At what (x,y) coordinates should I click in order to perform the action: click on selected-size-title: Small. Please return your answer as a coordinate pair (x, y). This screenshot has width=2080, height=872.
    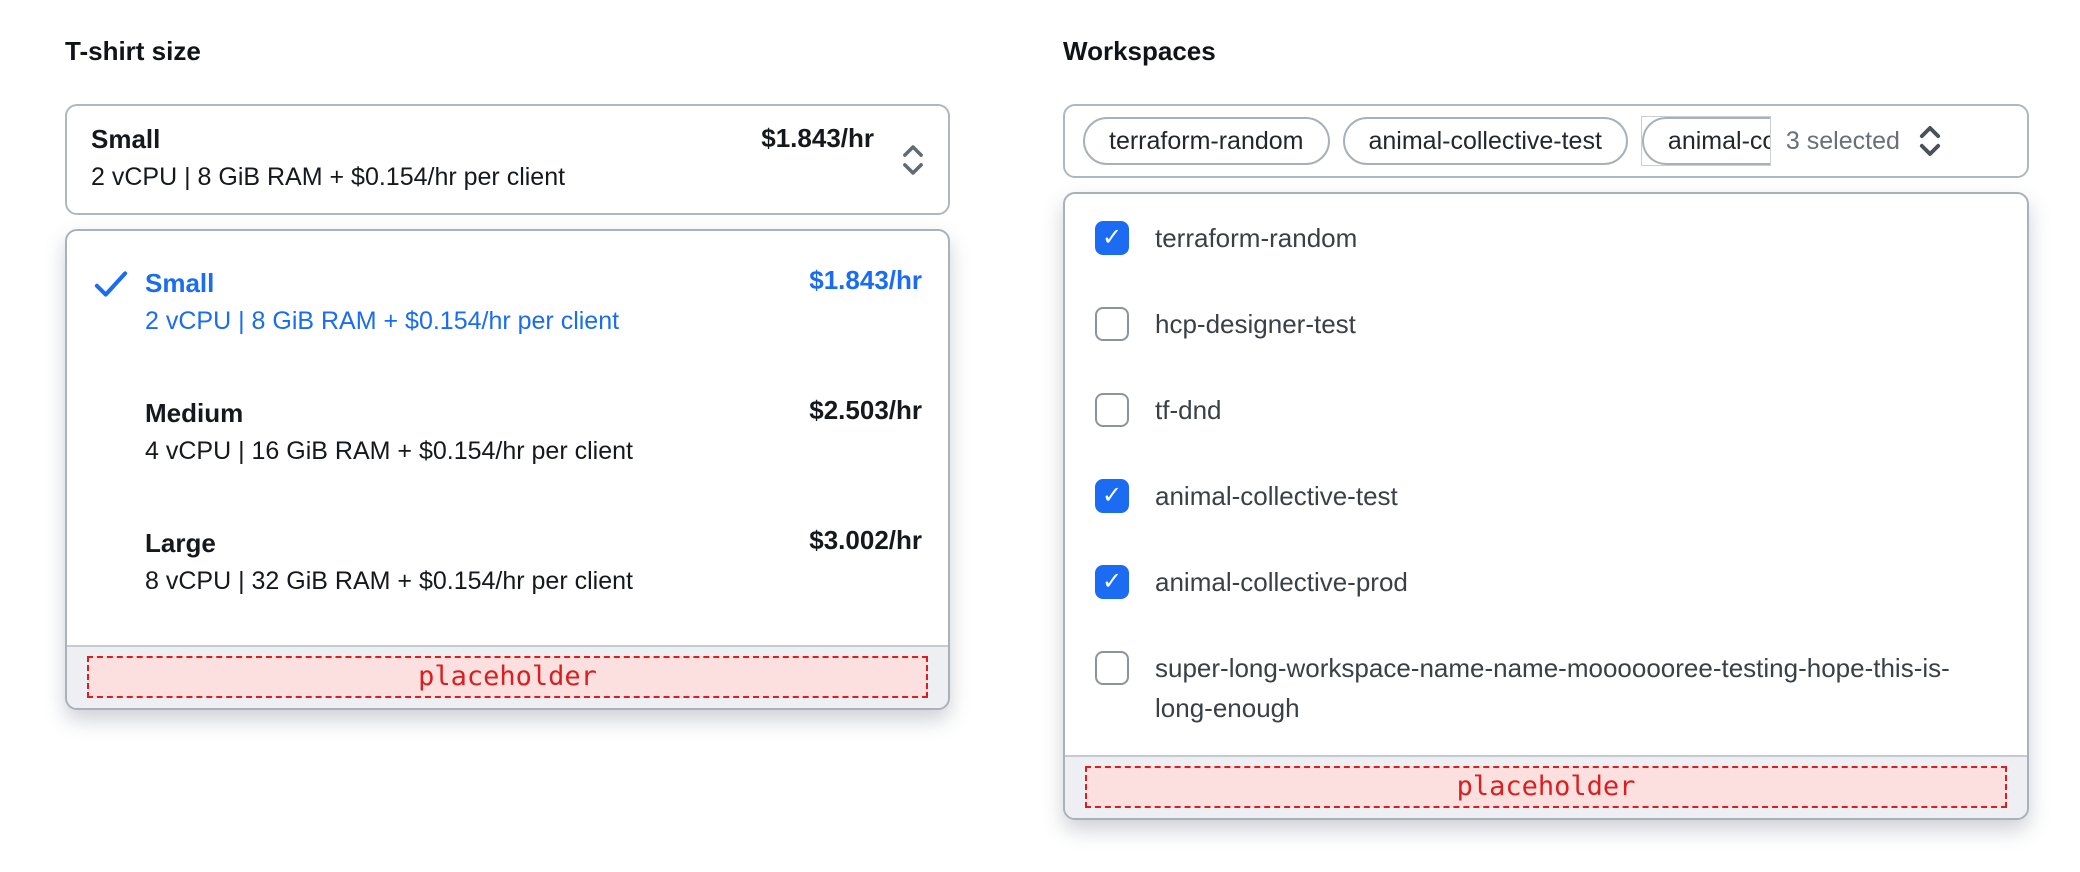
    Looking at the image, I should click on (126, 139).